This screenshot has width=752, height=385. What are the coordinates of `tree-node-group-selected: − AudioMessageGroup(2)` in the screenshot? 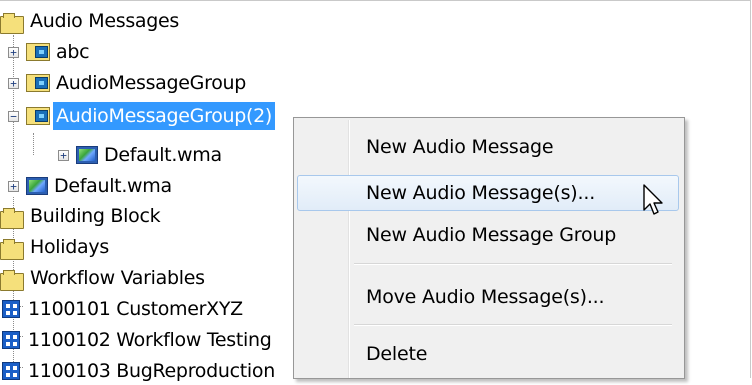 It's located at (138, 116).